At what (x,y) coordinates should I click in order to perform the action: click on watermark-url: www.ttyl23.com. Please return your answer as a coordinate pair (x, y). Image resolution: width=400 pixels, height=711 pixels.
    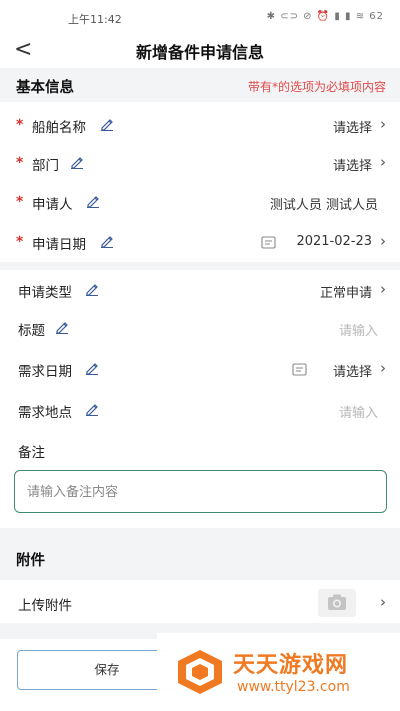
    Looking at the image, I should click on (293, 687).